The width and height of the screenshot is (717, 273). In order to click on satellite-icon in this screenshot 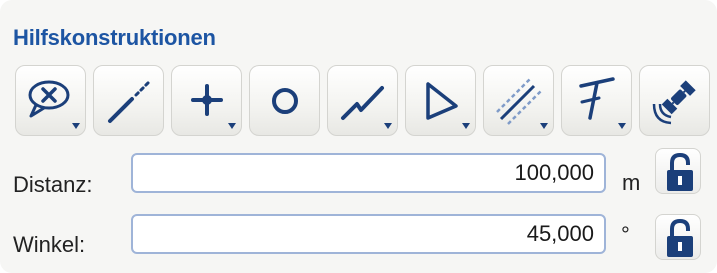, I will do `click(674, 102)`.